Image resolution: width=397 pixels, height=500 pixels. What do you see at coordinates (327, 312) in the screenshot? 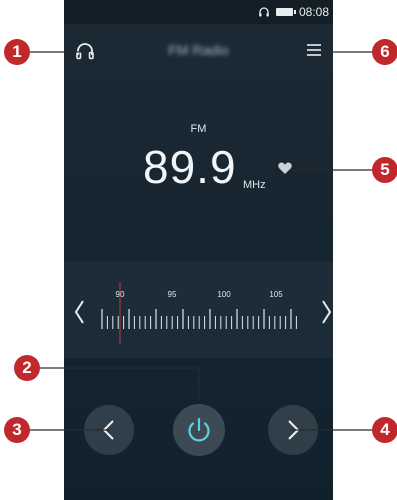
I see `dial-next-arrow` at bounding box center [327, 312].